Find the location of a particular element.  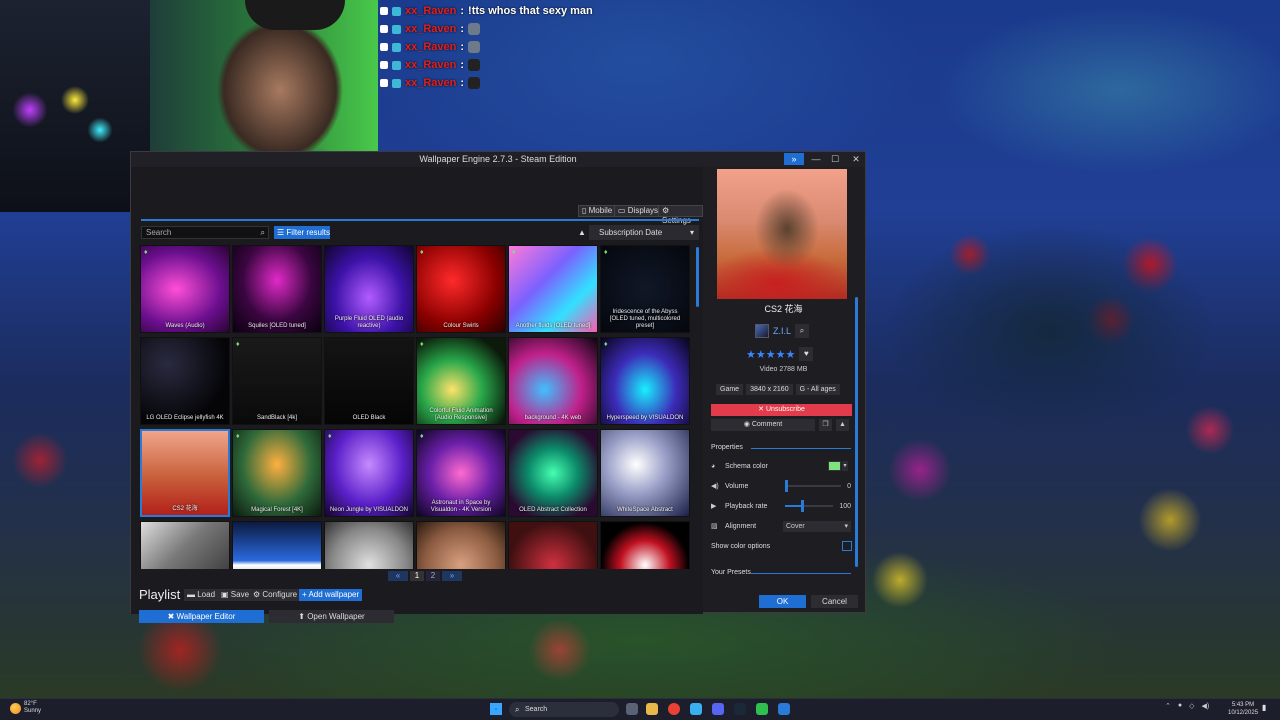

volume-slider is located at coordinates (813, 486).